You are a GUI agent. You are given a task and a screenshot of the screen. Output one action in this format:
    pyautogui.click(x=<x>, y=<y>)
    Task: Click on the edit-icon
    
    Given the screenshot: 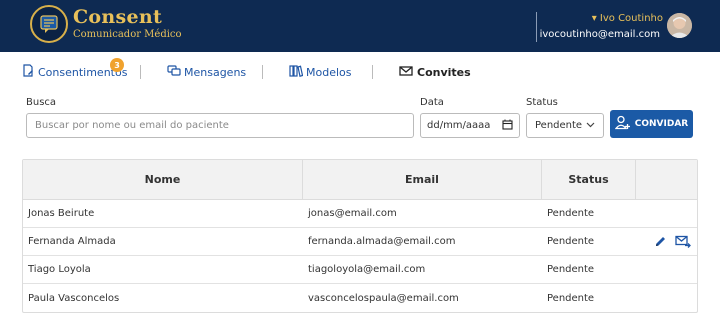 What is the action you would take?
    pyautogui.click(x=660, y=241)
    